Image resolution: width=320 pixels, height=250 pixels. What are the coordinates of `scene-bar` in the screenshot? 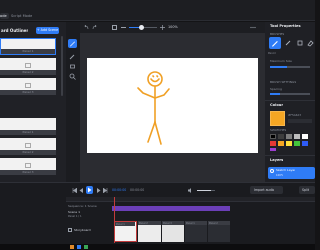 It's located at (171, 208).